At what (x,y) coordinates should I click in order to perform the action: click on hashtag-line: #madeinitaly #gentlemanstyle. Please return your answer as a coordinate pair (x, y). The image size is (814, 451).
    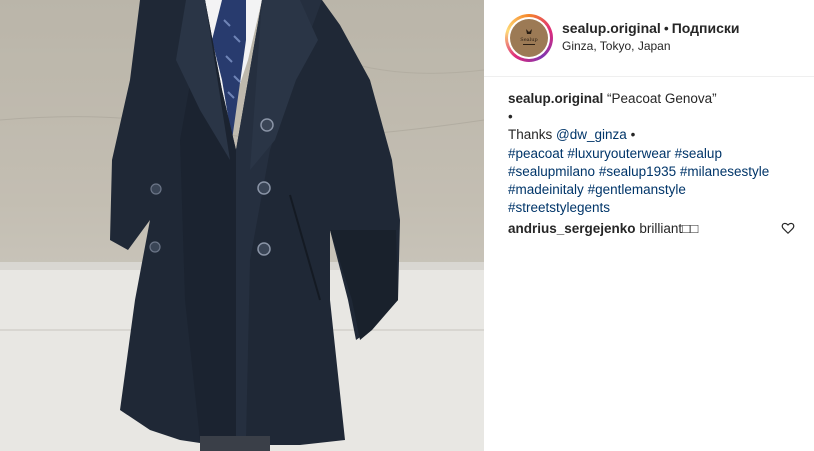
    Looking at the image, I should click on (653, 190).